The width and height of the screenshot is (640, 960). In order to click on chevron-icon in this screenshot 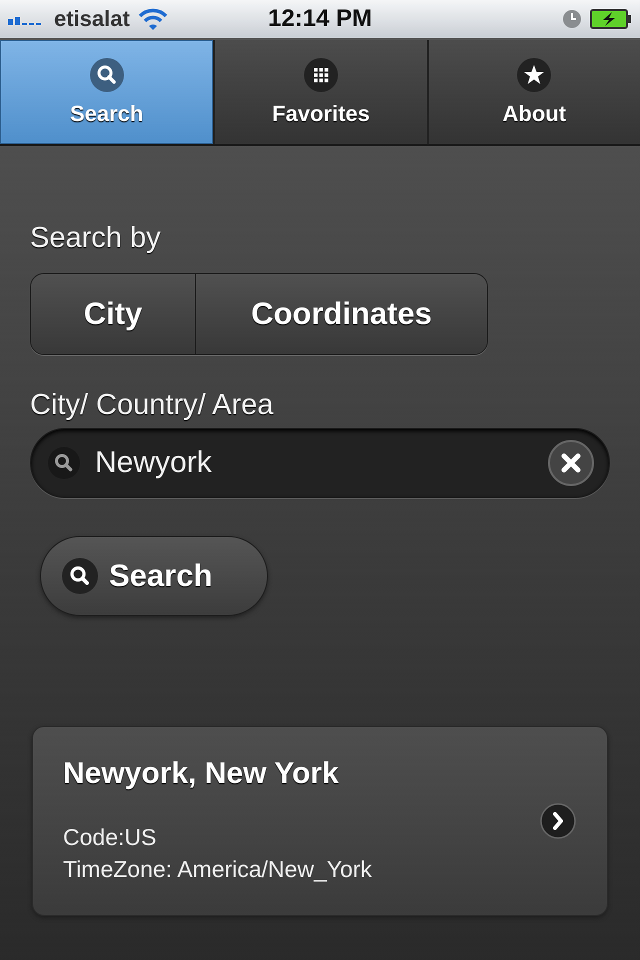, I will do `click(558, 821)`.